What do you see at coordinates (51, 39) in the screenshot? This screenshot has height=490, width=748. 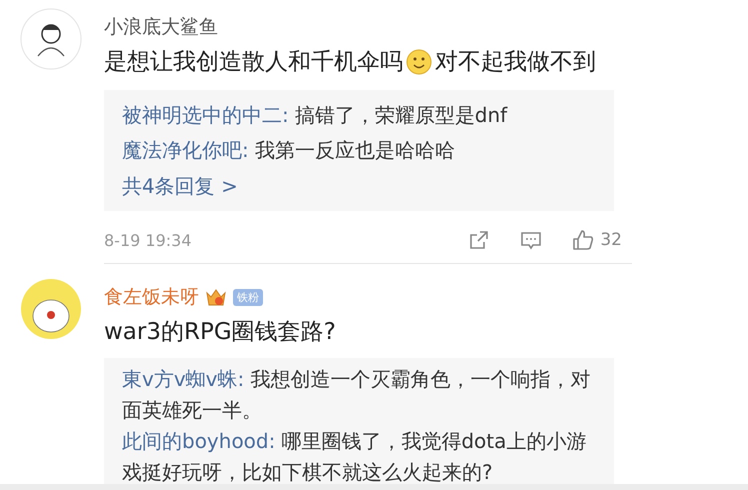 I see `avatar` at bounding box center [51, 39].